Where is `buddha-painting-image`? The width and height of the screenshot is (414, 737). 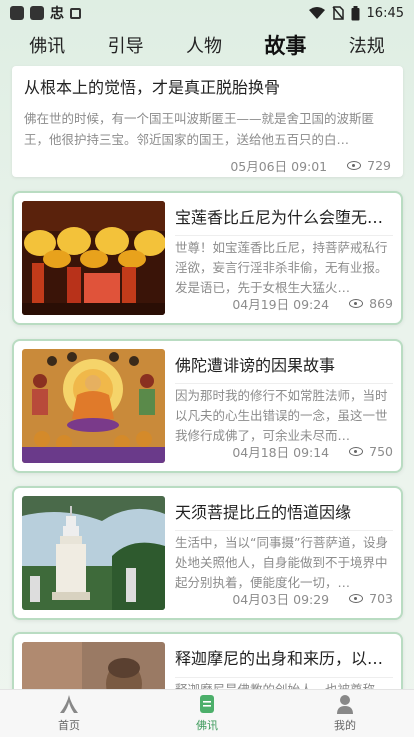 buddha-painting-image is located at coordinates (93, 406).